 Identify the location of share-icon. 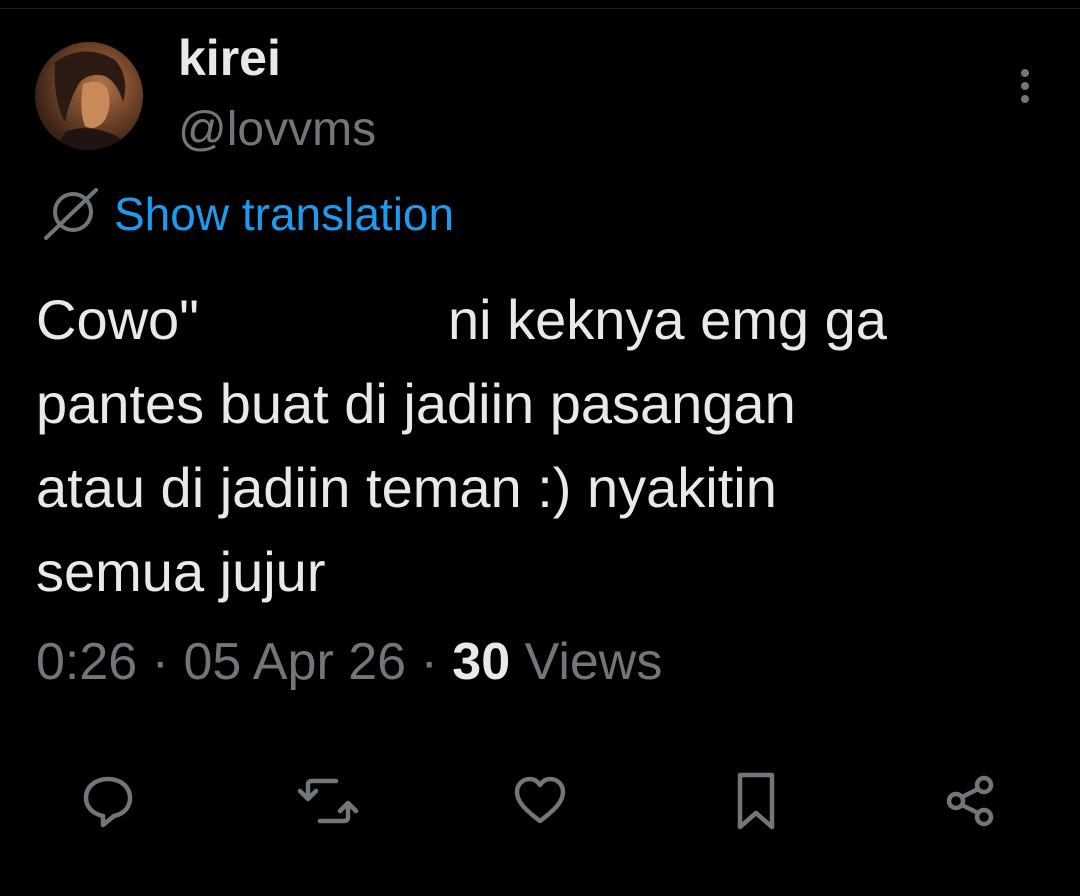
(970, 801).